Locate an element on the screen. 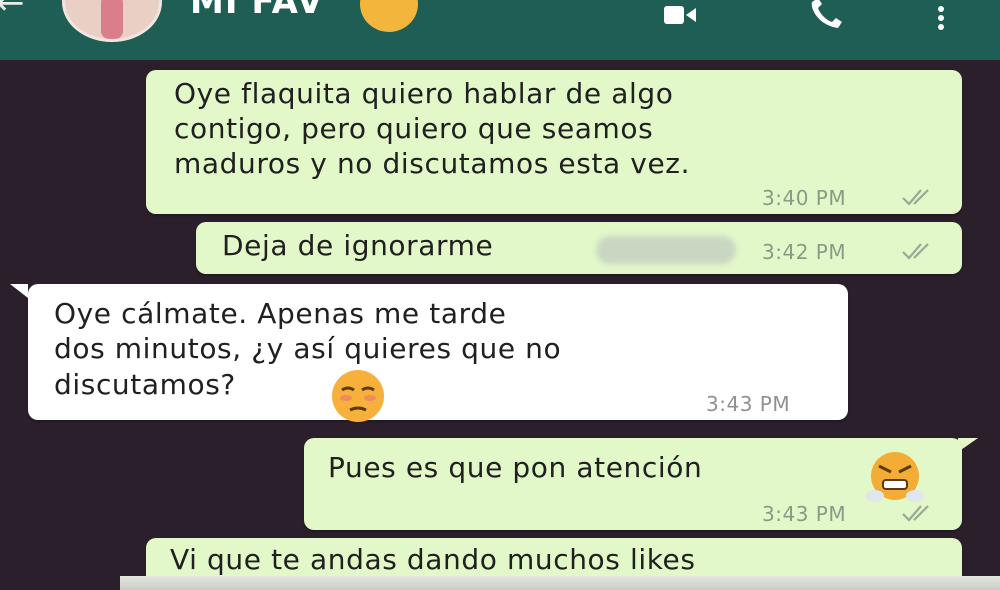 This screenshot has width=1000, height=590. contact-name: MI FAV is located at coordinates (257, 11).